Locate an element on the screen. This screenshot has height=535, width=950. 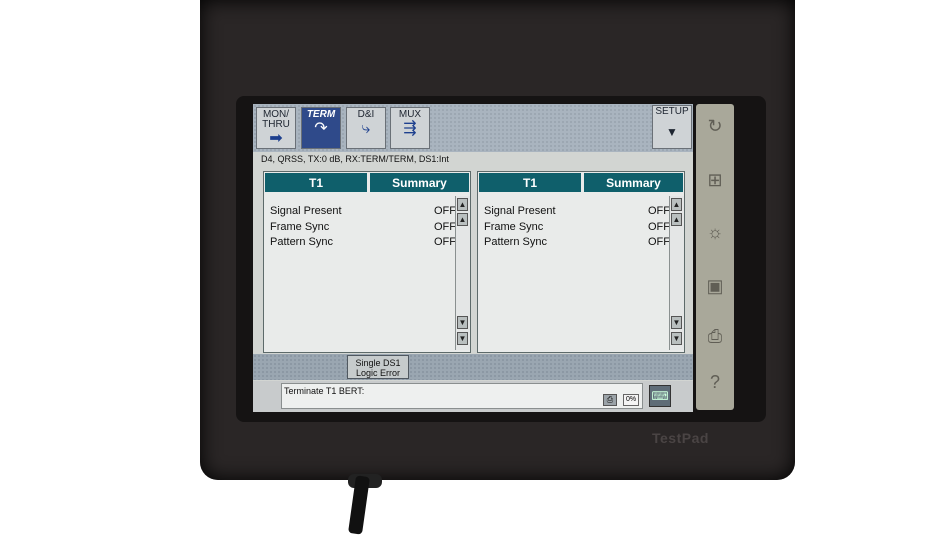
message-text: Terminate T1 BERT: is located at coordinates (324, 391).